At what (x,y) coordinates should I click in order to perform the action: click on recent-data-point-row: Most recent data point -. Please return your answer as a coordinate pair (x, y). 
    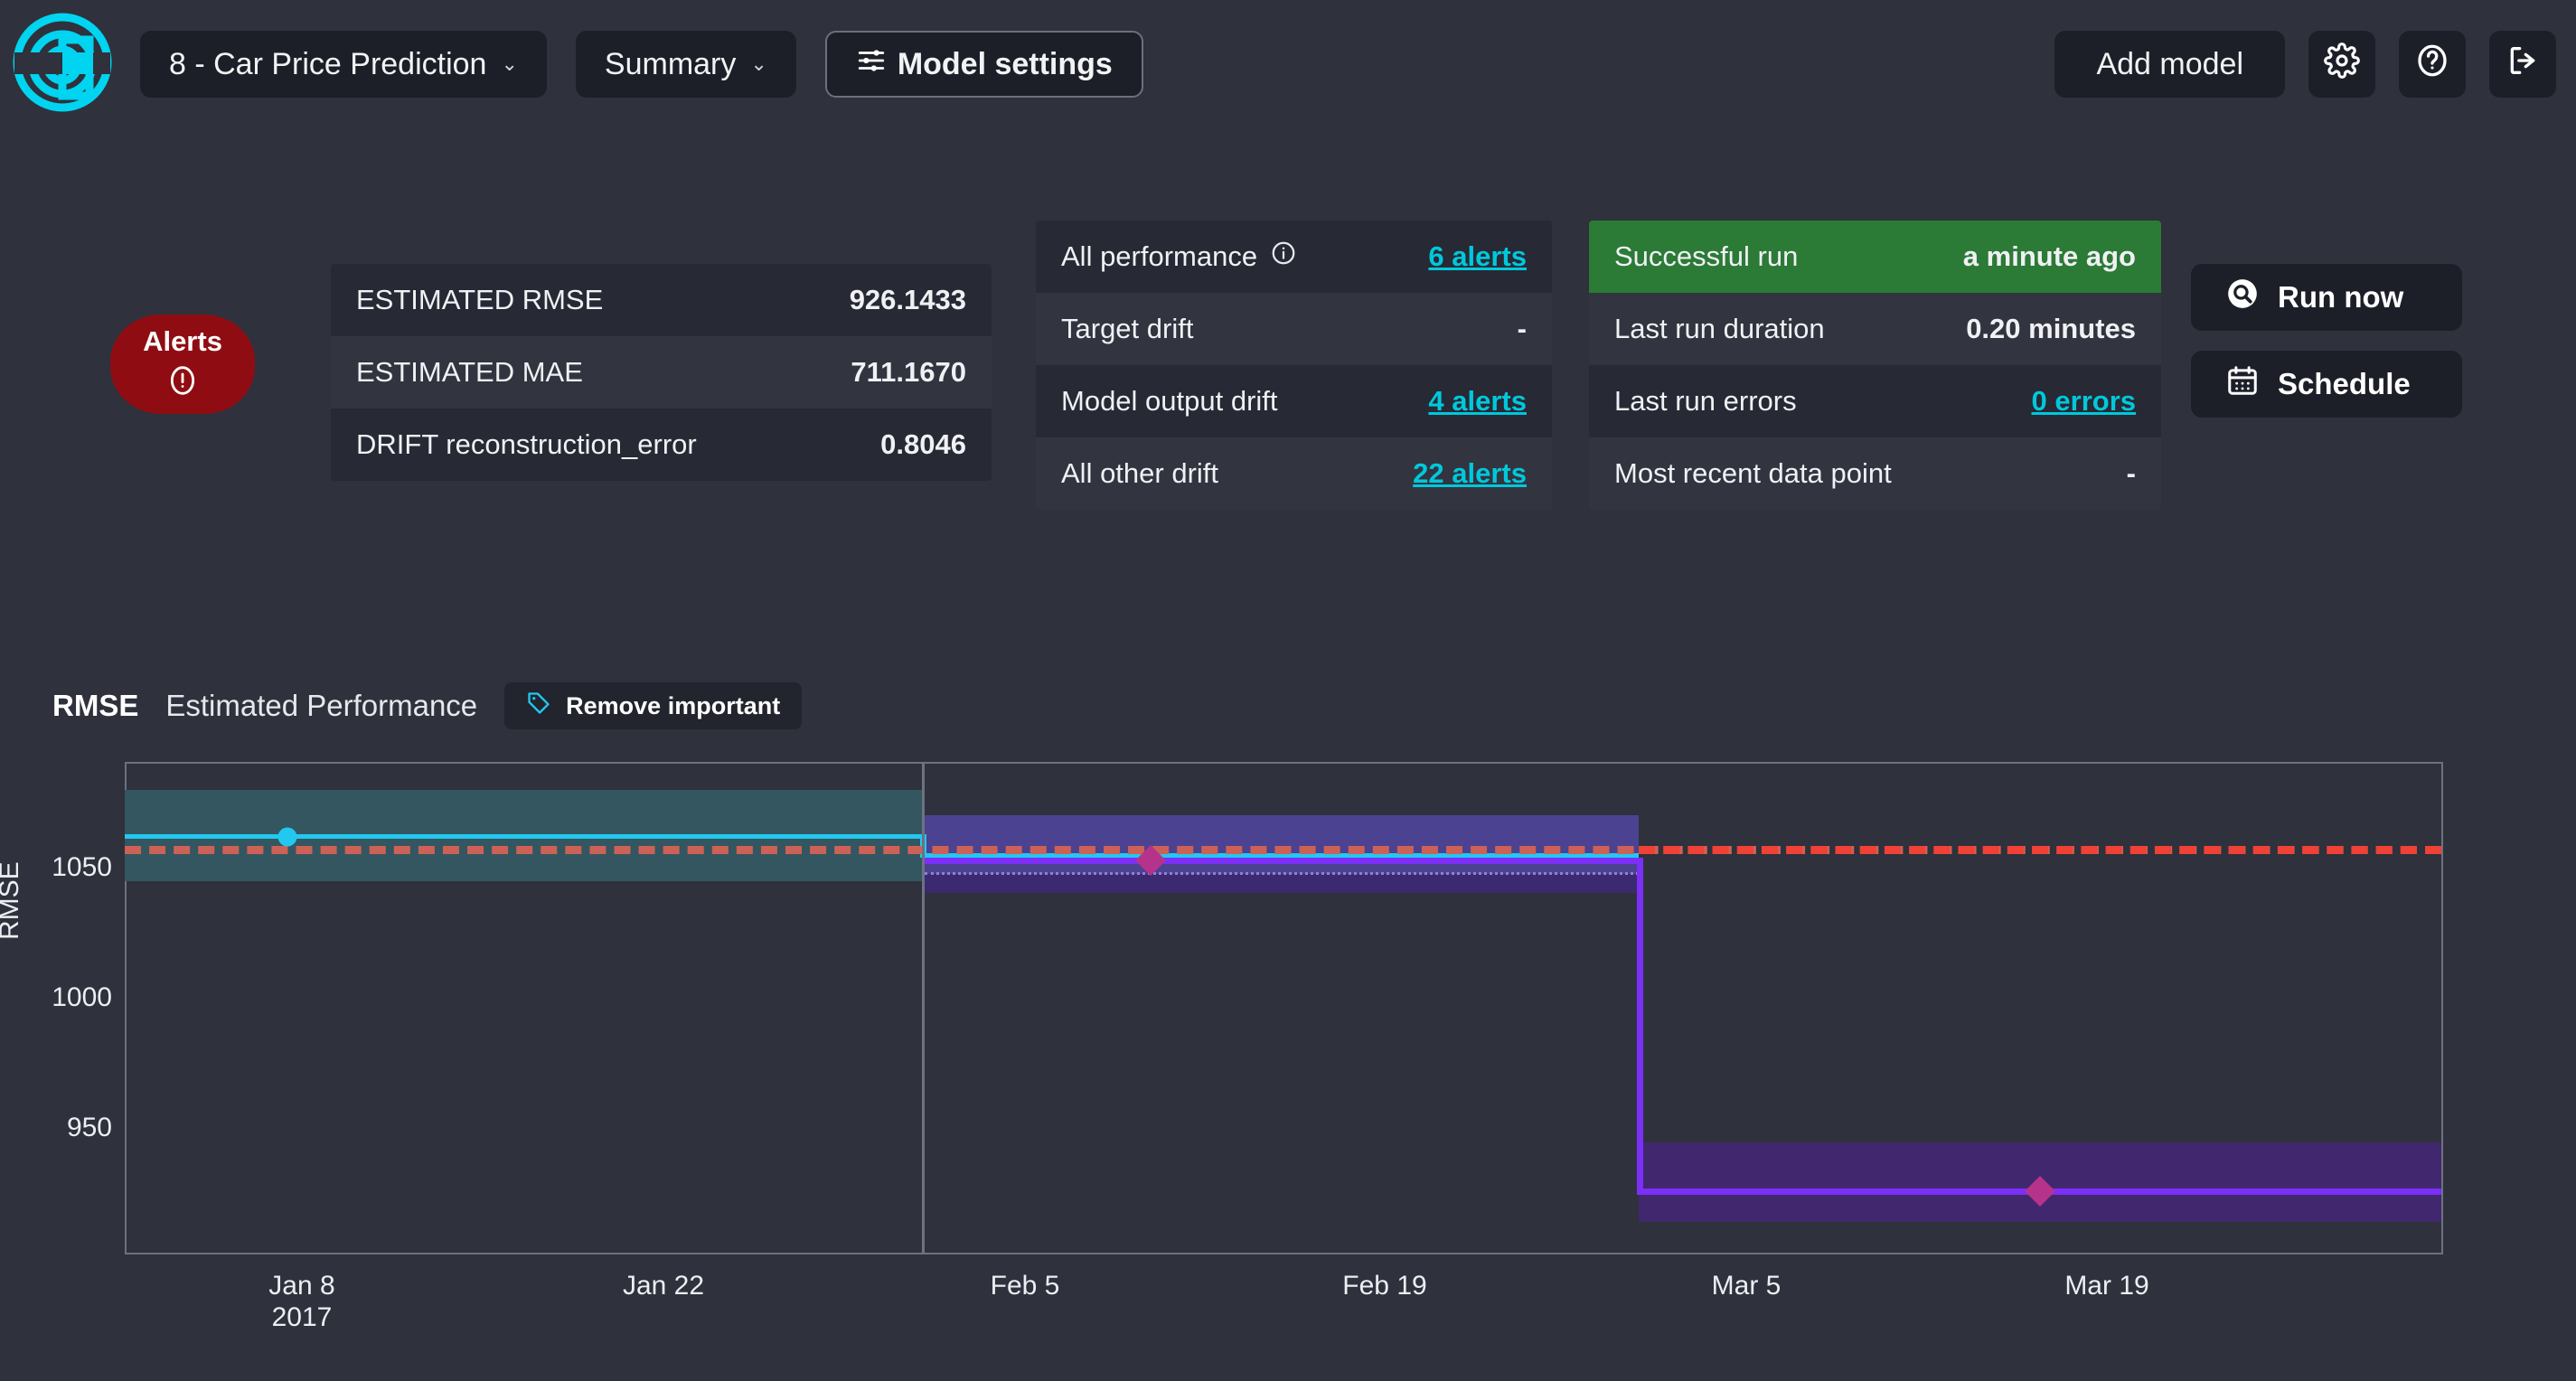
    Looking at the image, I should click on (1875, 473).